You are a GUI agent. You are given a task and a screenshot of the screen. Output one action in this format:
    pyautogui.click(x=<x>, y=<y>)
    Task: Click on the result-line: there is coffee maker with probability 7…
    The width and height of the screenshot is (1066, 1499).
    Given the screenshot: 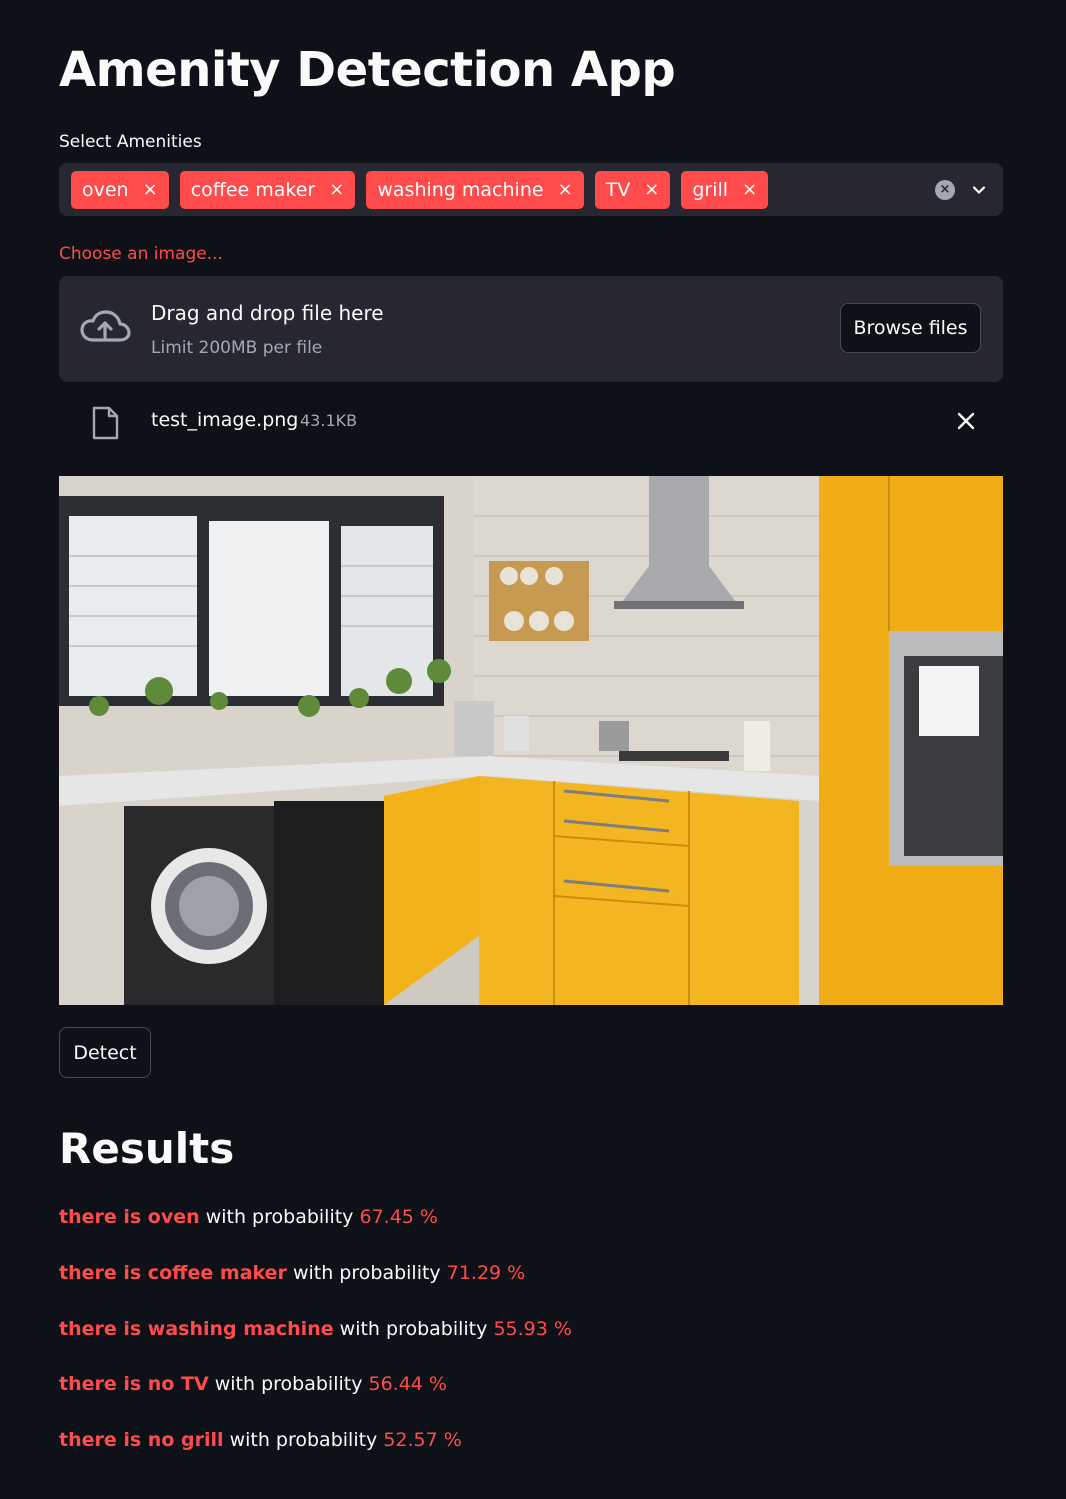 What is the action you would take?
    pyautogui.click(x=292, y=1273)
    